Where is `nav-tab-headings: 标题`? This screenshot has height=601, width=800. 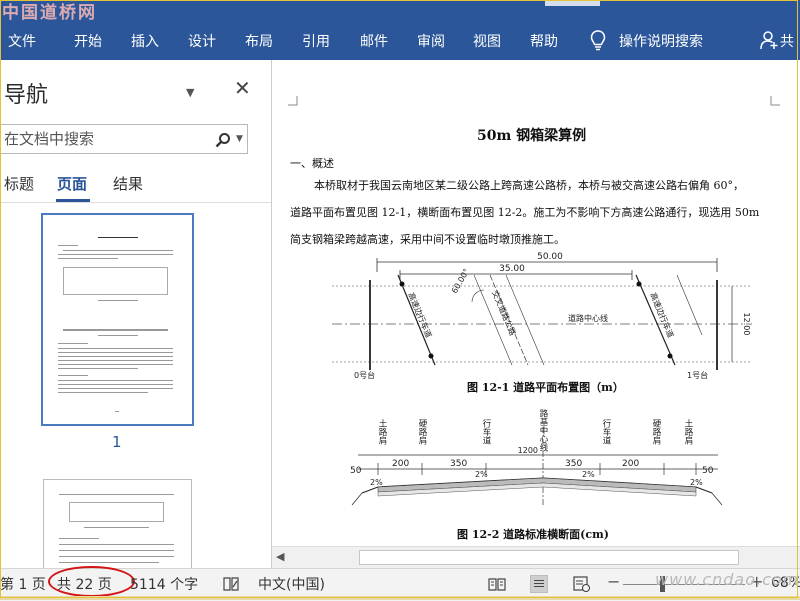 nav-tab-headings: 标题 is located at coordinates (19, 183).